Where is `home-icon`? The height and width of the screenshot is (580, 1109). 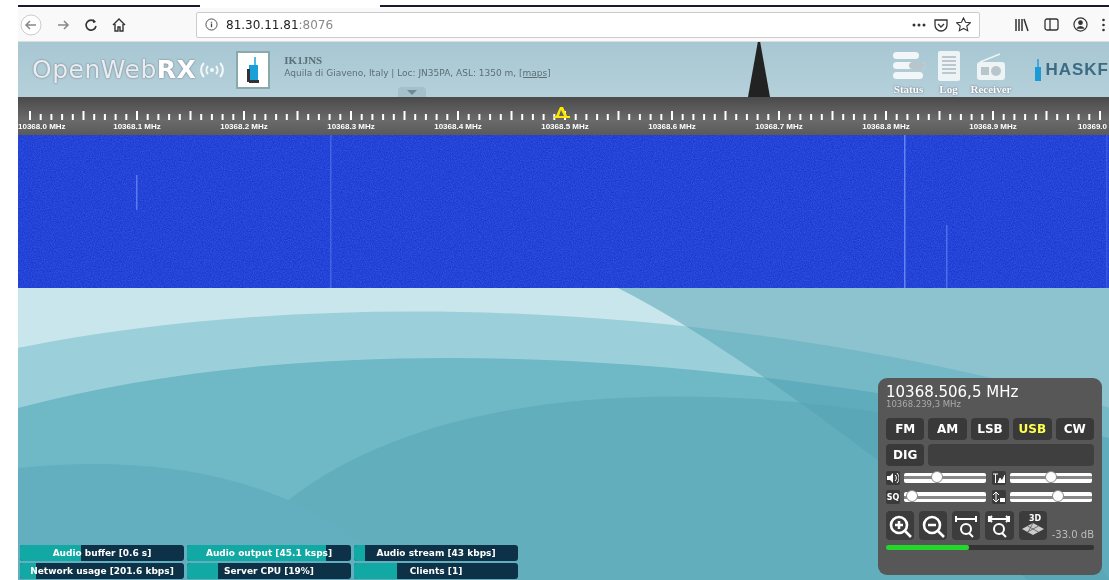
home-icon is located at coordinates (119, 24).